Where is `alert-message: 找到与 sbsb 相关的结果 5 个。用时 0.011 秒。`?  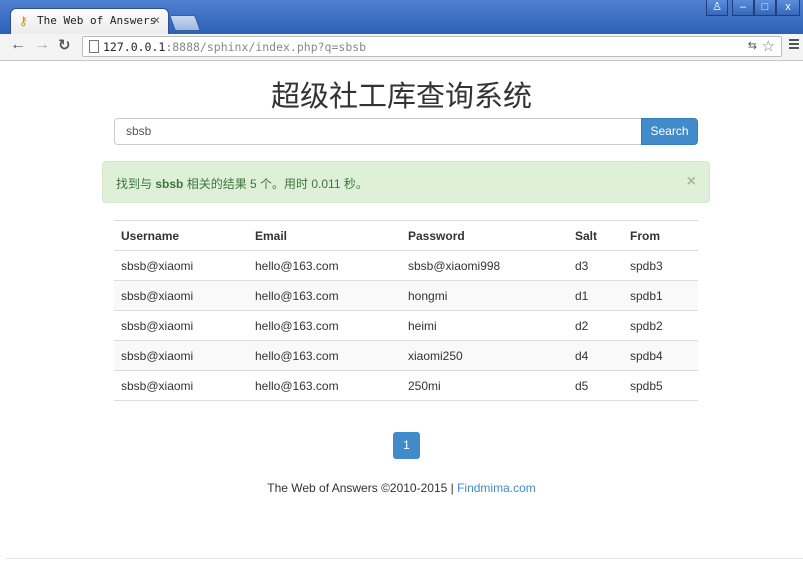
alert-message: 找到与 sbsb 相关的结果 5 个。用时 0.011 秒。 is located at coordinates (242, 184).